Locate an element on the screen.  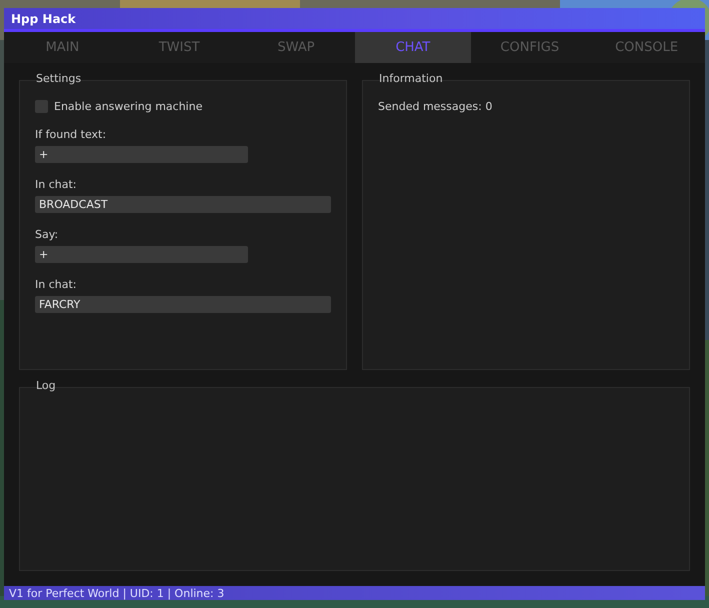
tab: TWIST is located at coordinates (179, 47).